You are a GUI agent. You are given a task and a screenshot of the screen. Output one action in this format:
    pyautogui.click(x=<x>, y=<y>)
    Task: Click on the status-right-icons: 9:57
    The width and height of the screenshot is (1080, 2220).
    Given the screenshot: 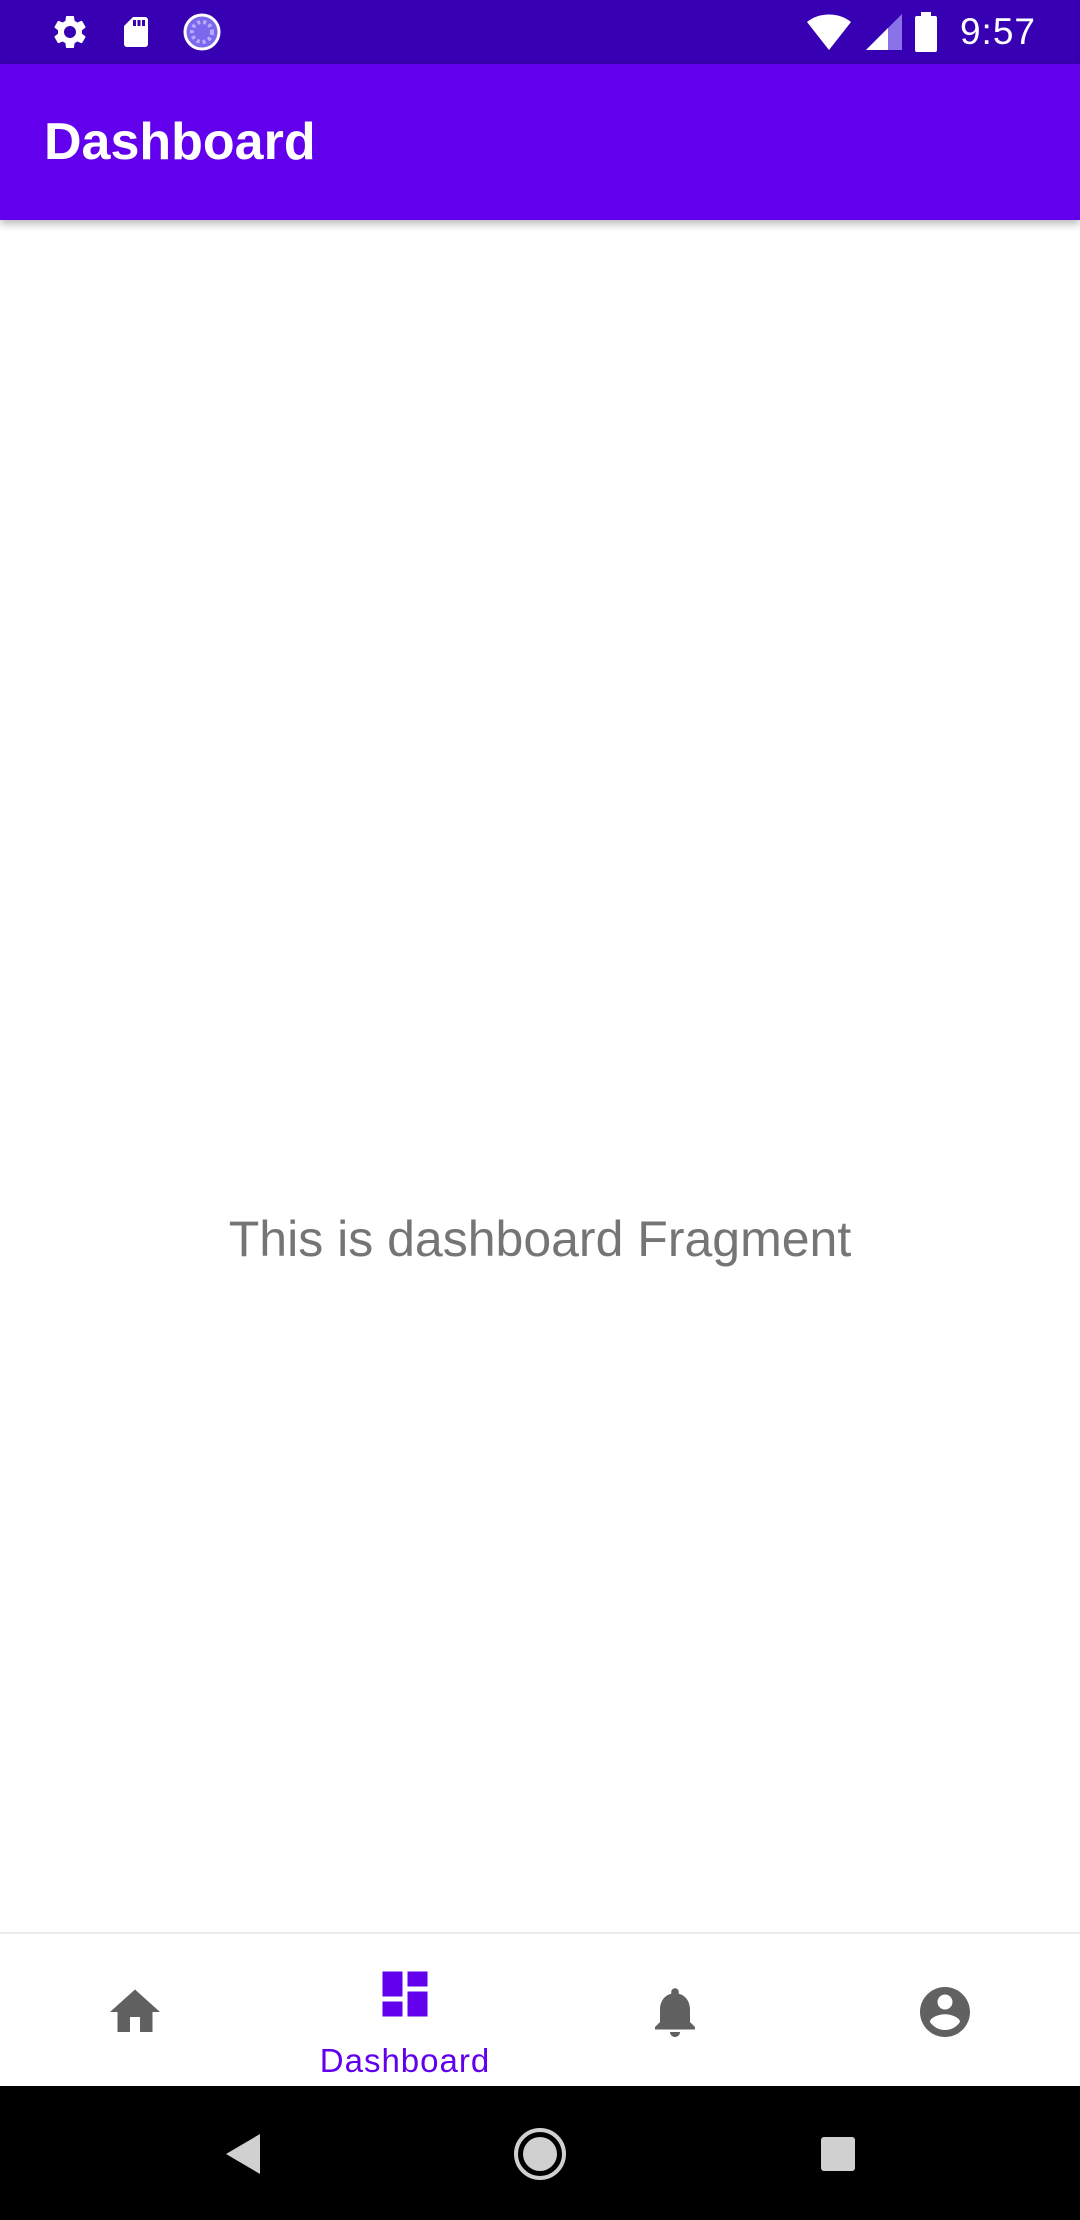 What is the action you would take?
    pyautogui.click(x=915, y=32)
    